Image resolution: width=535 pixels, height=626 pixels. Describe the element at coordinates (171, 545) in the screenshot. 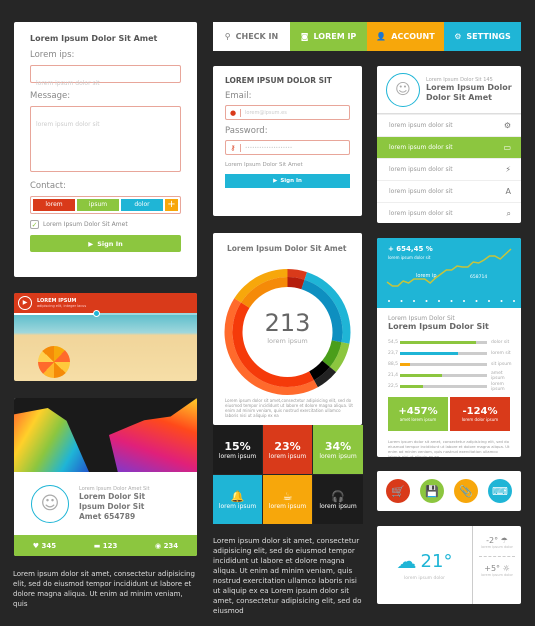

I see `views-count: 234` at that location.